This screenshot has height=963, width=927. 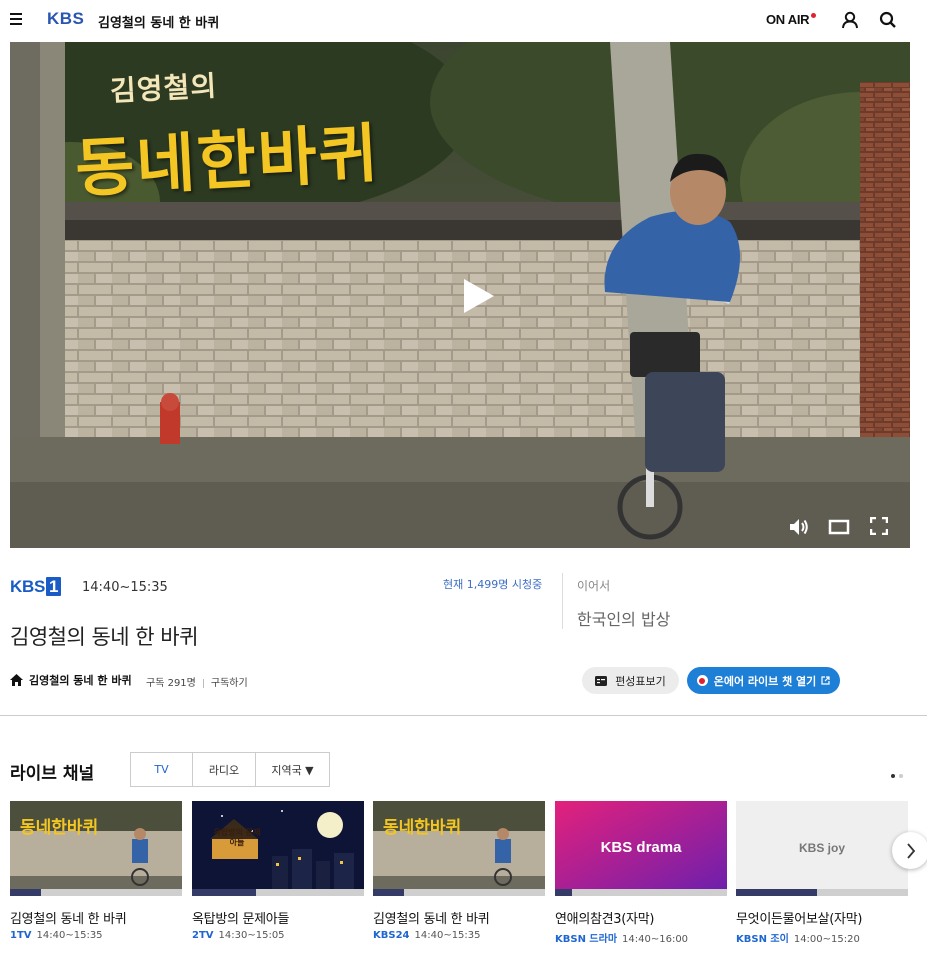 What do you see at coordinates (893, 776) in the screenshot?
I see `page-dot-active` at bounding box center [893, 776].